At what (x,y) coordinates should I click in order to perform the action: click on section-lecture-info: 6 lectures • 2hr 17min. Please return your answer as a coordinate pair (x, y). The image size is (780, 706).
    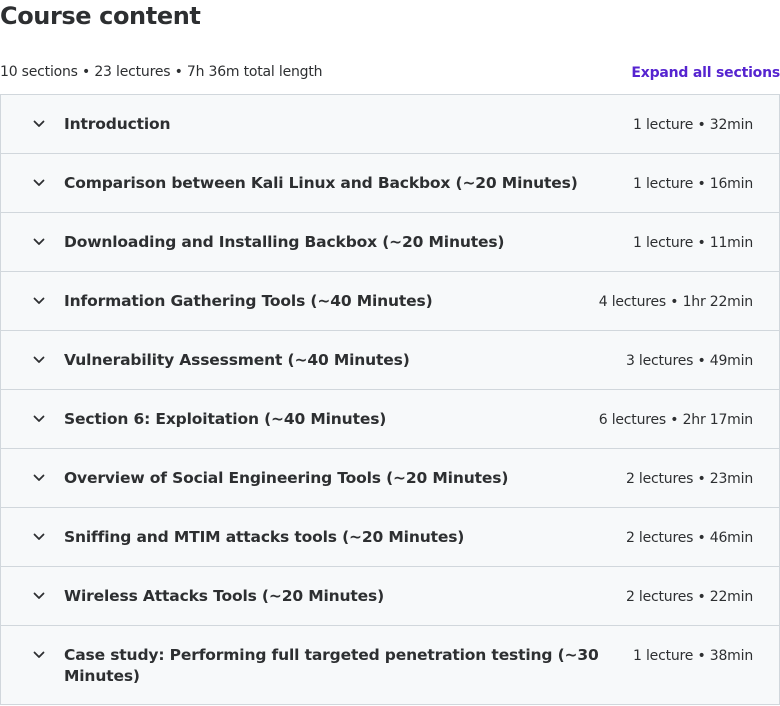
    Looking at the image, I should click on (675, 420).